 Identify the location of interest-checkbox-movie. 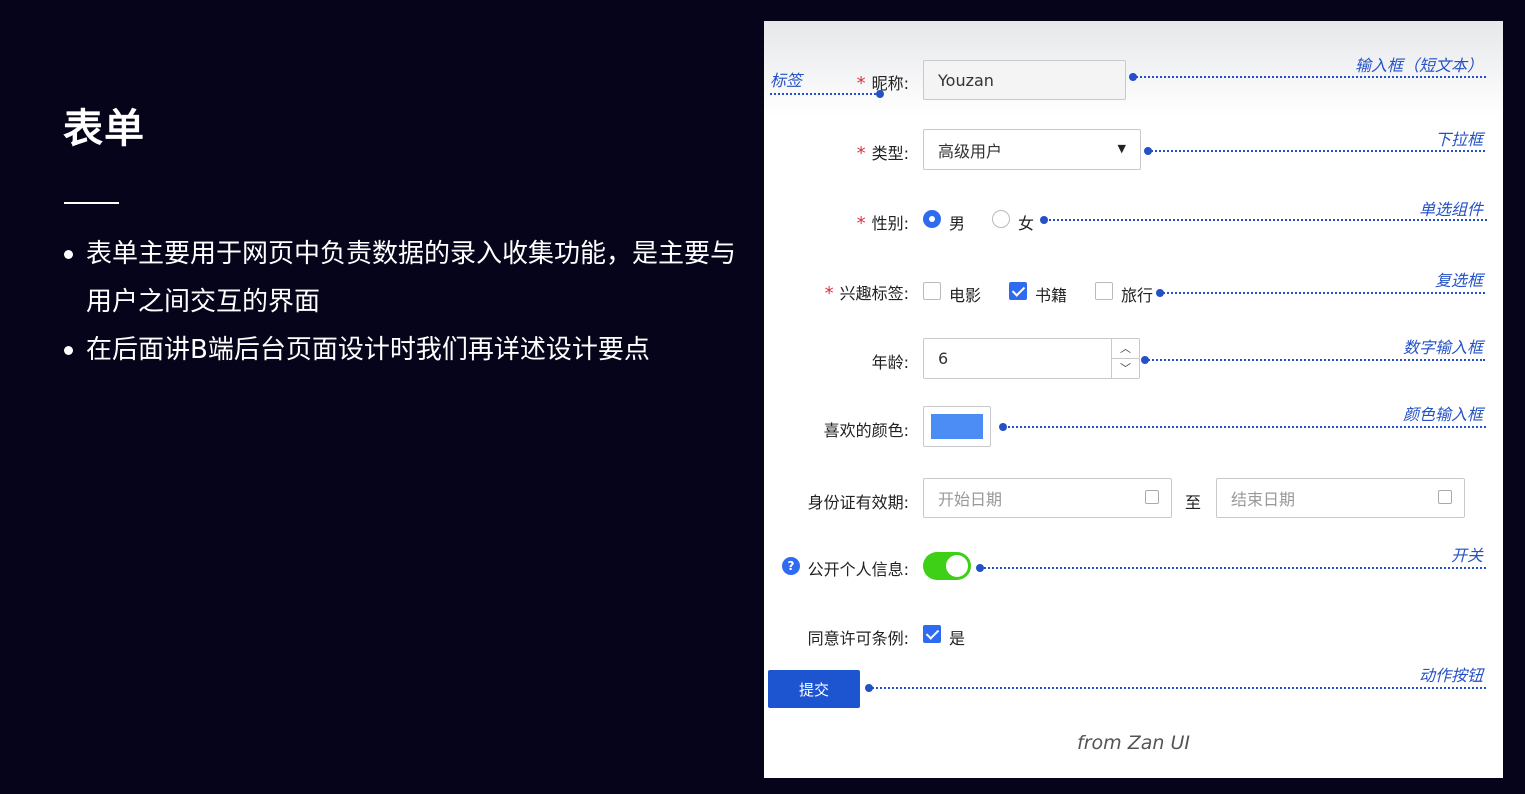
(932, 291).